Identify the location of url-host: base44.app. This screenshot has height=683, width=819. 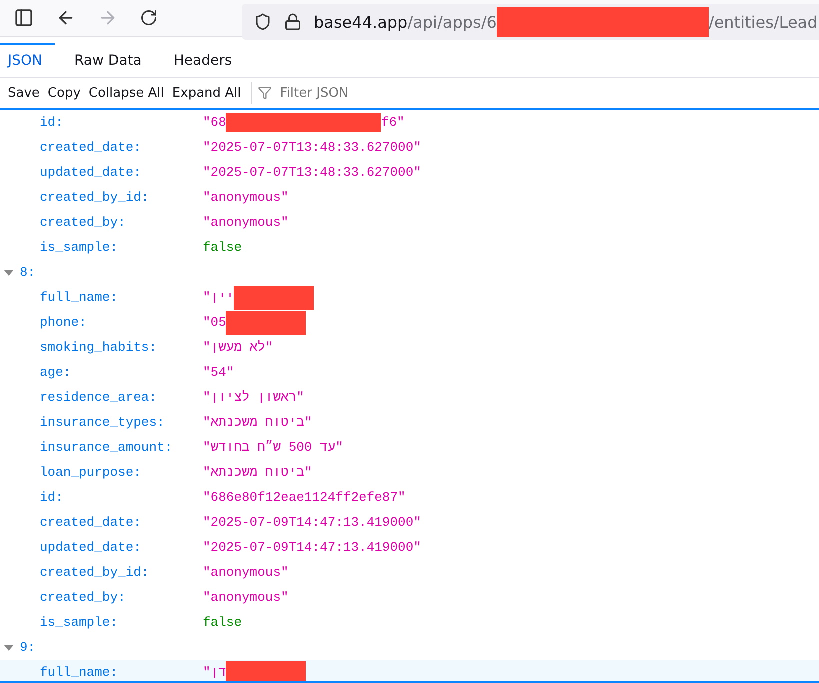
(361, 22).